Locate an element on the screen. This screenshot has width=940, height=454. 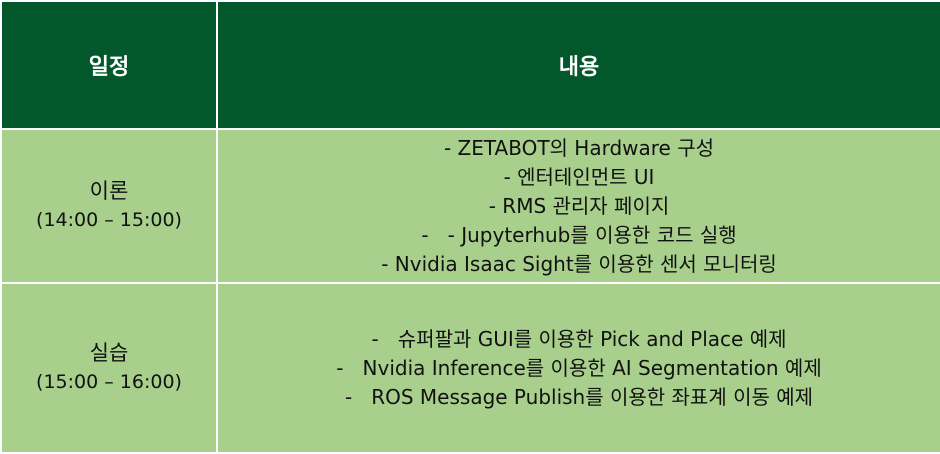
list-item: - 엔터테인먼트 UI is located at coordinates (579, 176).